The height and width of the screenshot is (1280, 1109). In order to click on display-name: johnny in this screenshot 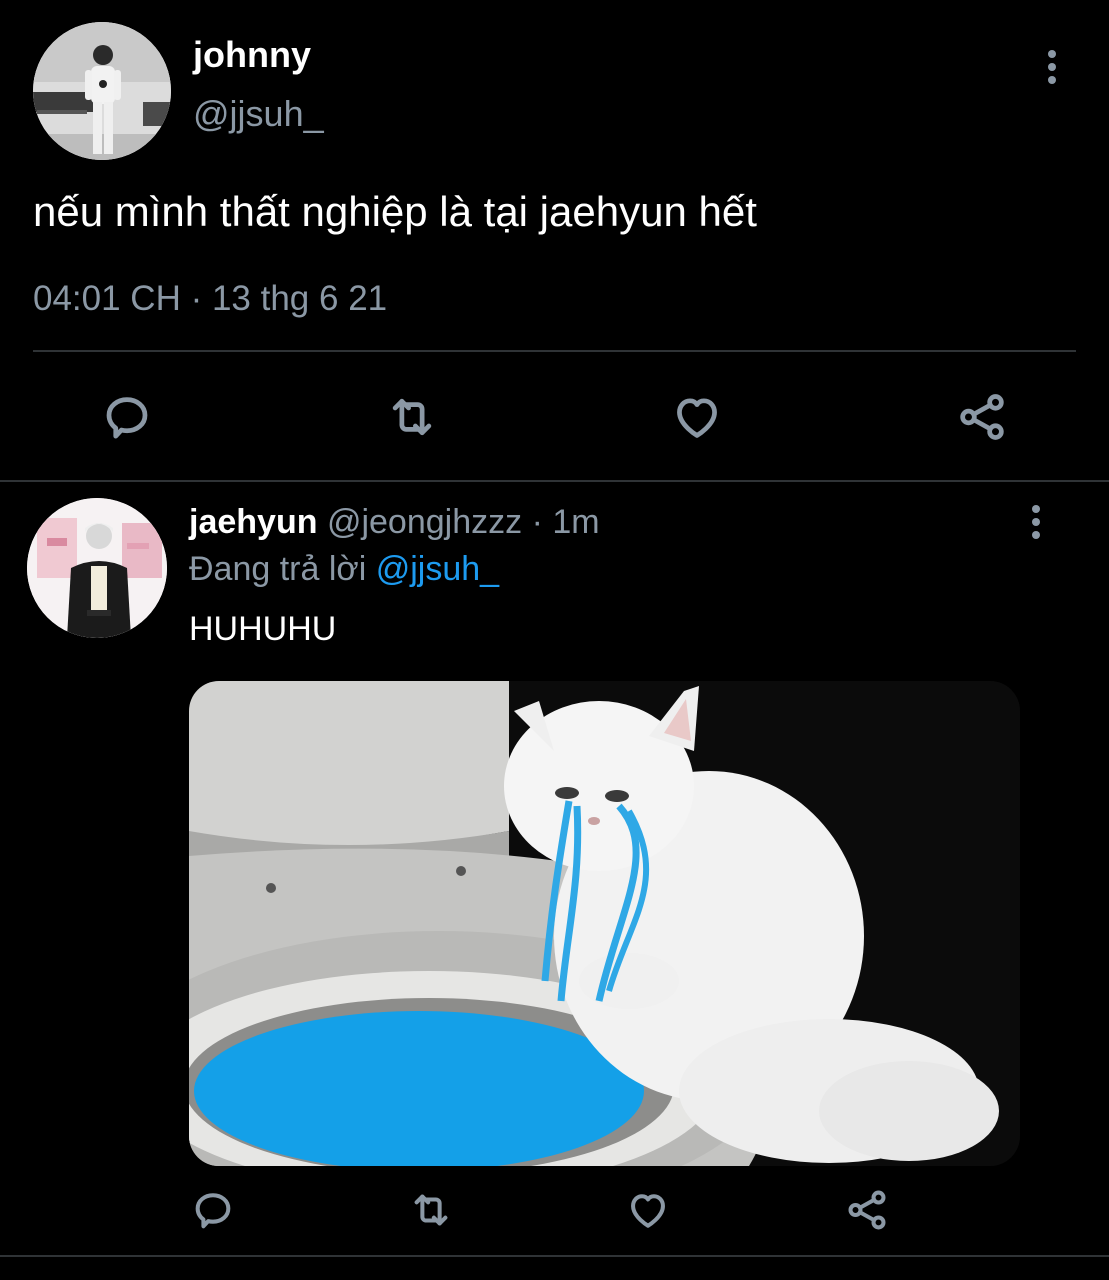, I will do `click(252, 55)`.